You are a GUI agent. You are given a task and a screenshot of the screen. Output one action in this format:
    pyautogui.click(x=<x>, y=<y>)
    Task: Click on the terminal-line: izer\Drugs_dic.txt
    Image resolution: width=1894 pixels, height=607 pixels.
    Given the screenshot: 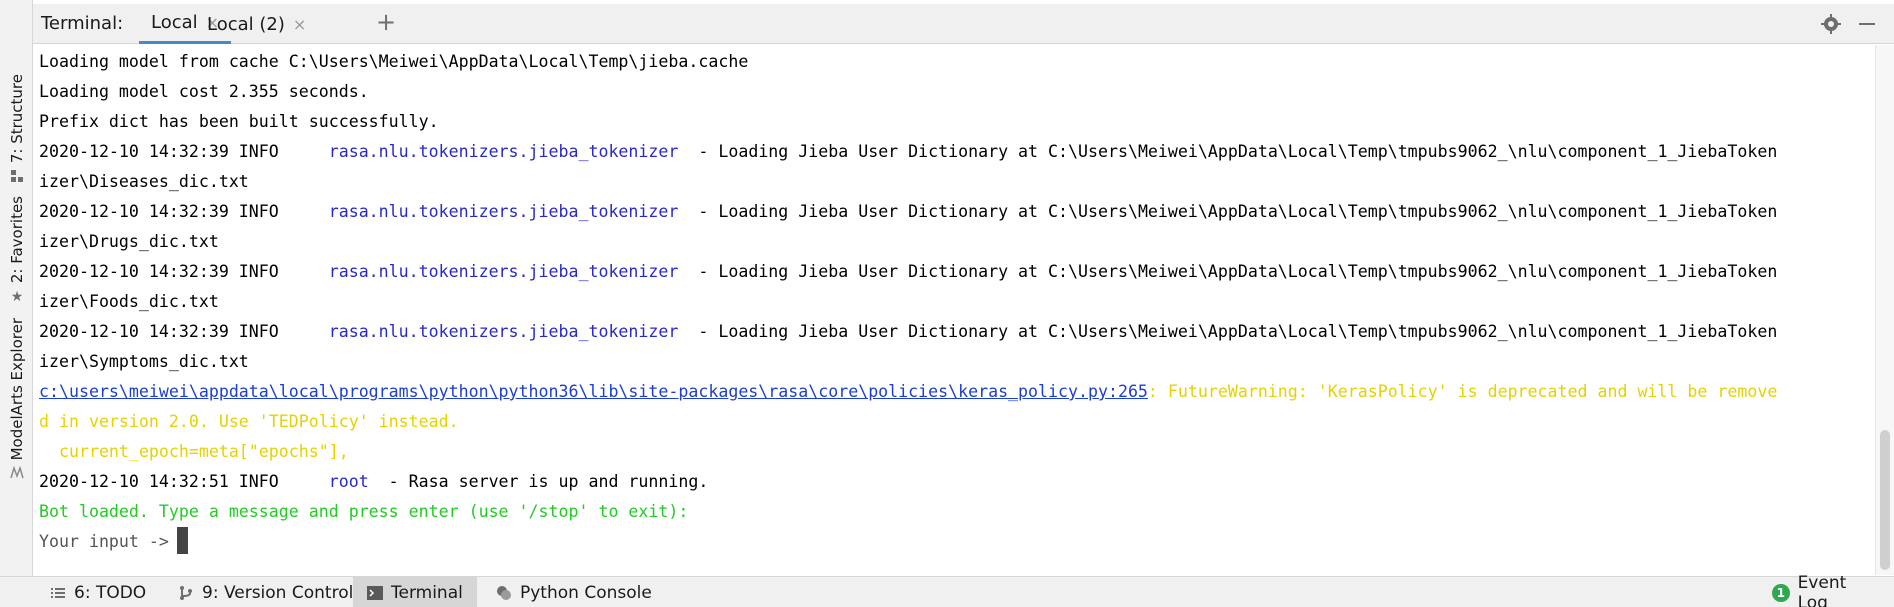 What is the action you would take?
    pyautogui.click(x=129, y=241)
    